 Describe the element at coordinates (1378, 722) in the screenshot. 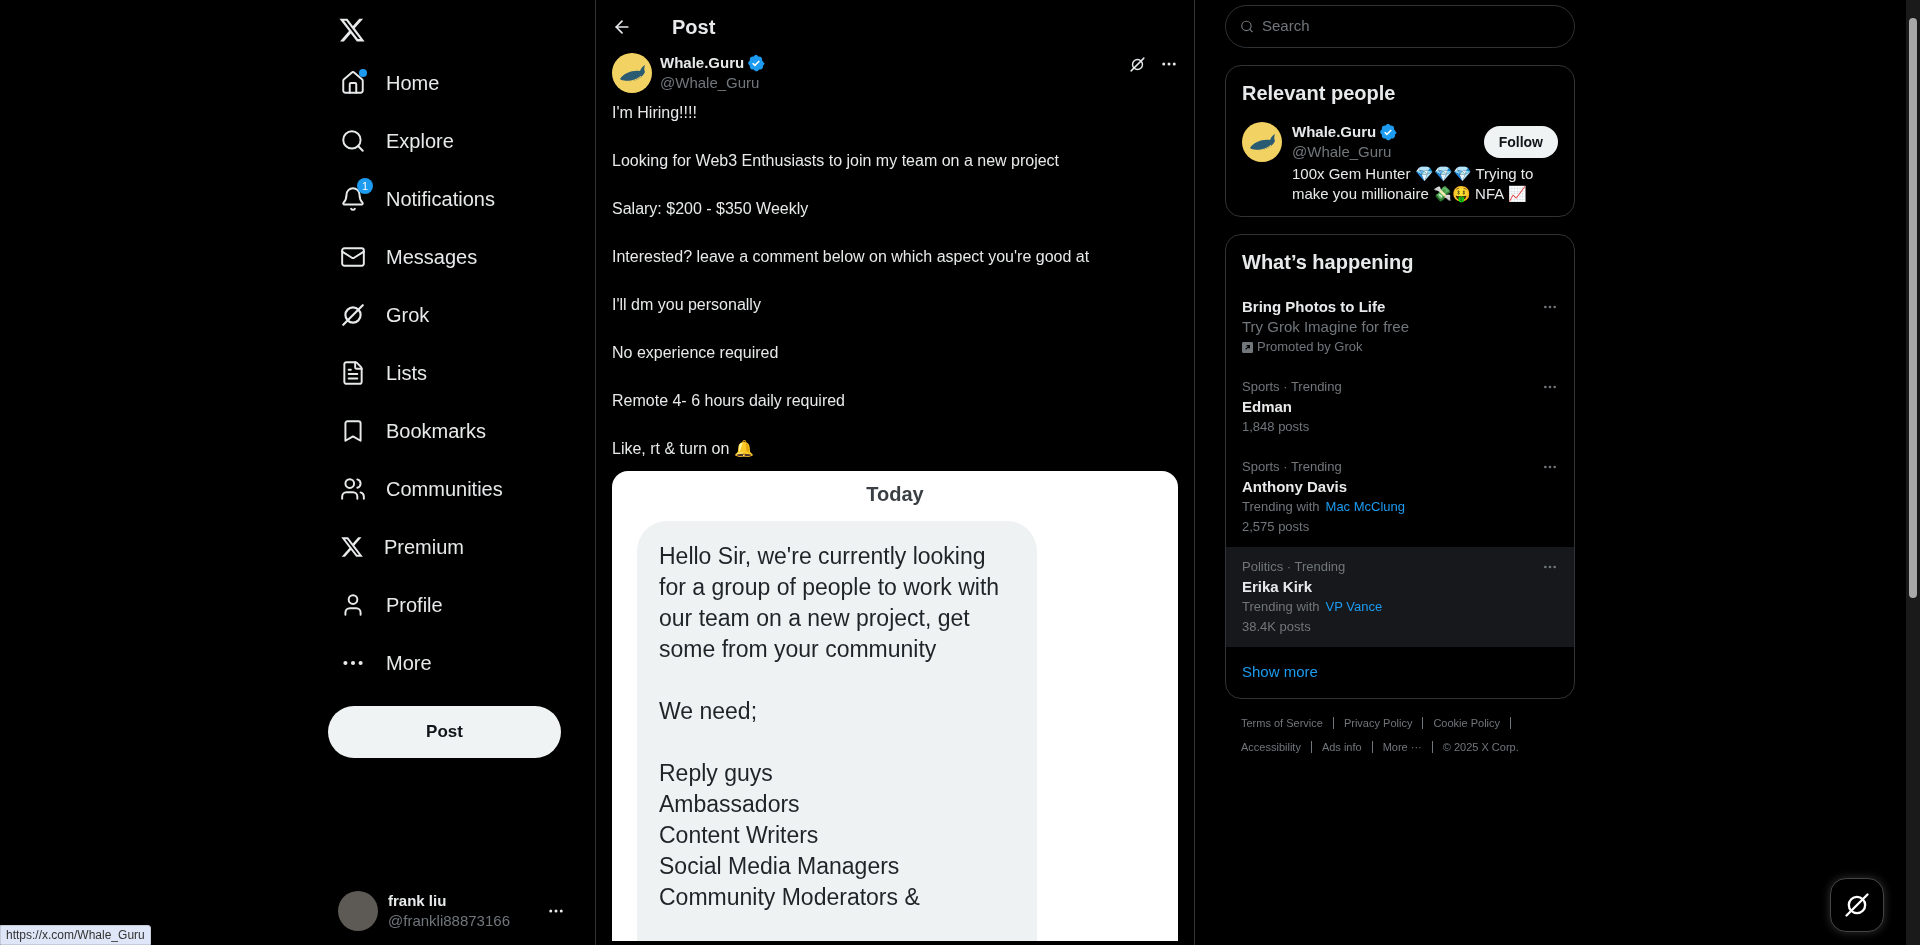

I see `footer-link: Privacy Policy` at that location.